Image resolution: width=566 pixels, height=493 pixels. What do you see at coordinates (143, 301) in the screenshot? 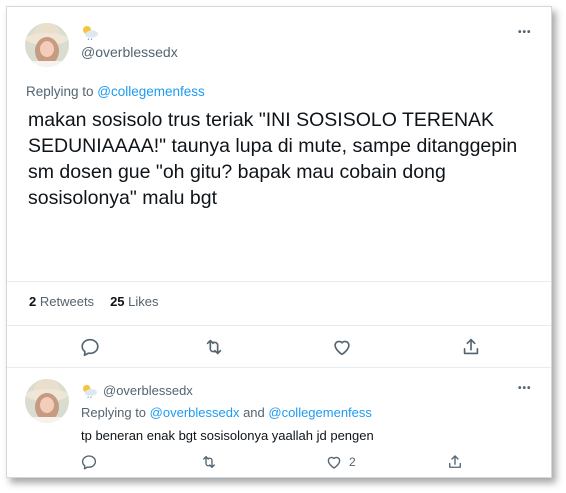
I see `likes-label: Likes` at bounding box center [143, 301].